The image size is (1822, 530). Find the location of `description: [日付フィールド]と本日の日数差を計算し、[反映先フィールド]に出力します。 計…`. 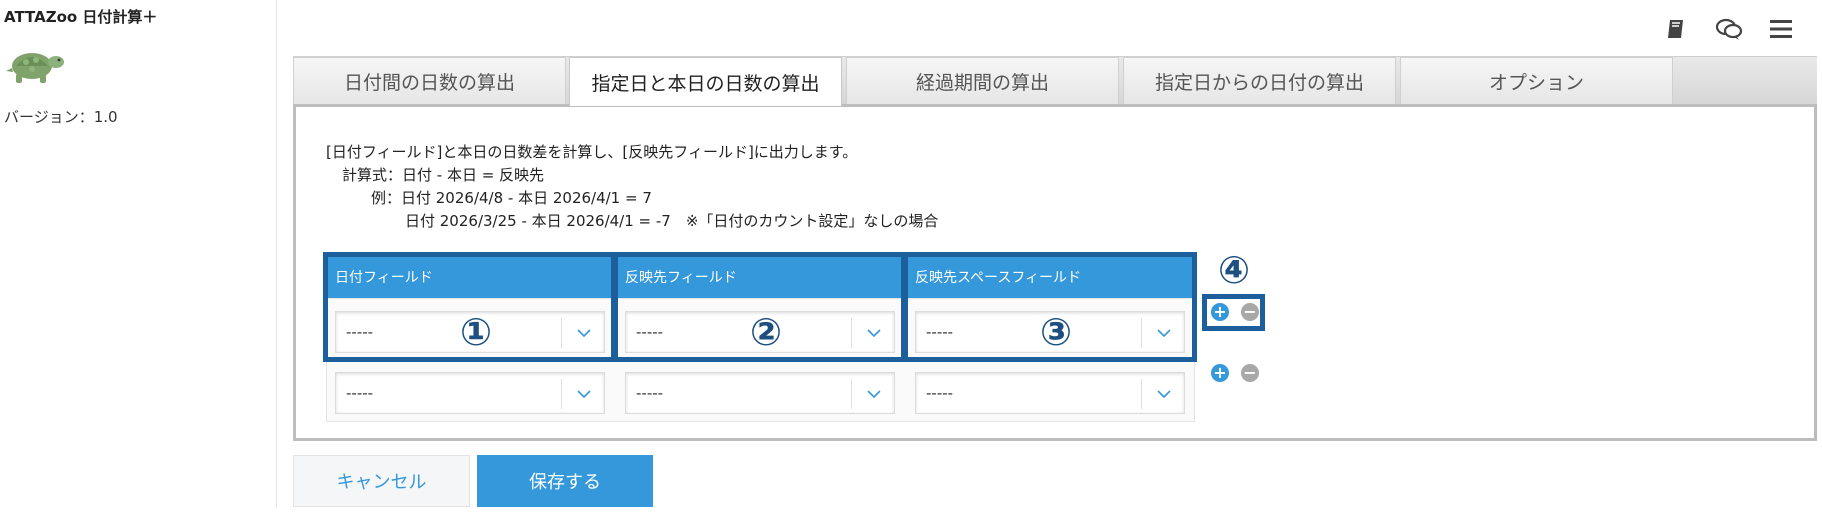

description: [日付フィールド]と本日の日数差を計算し、[反映先フィールド]に出力します。 計… is located at coordinates (632, 187).